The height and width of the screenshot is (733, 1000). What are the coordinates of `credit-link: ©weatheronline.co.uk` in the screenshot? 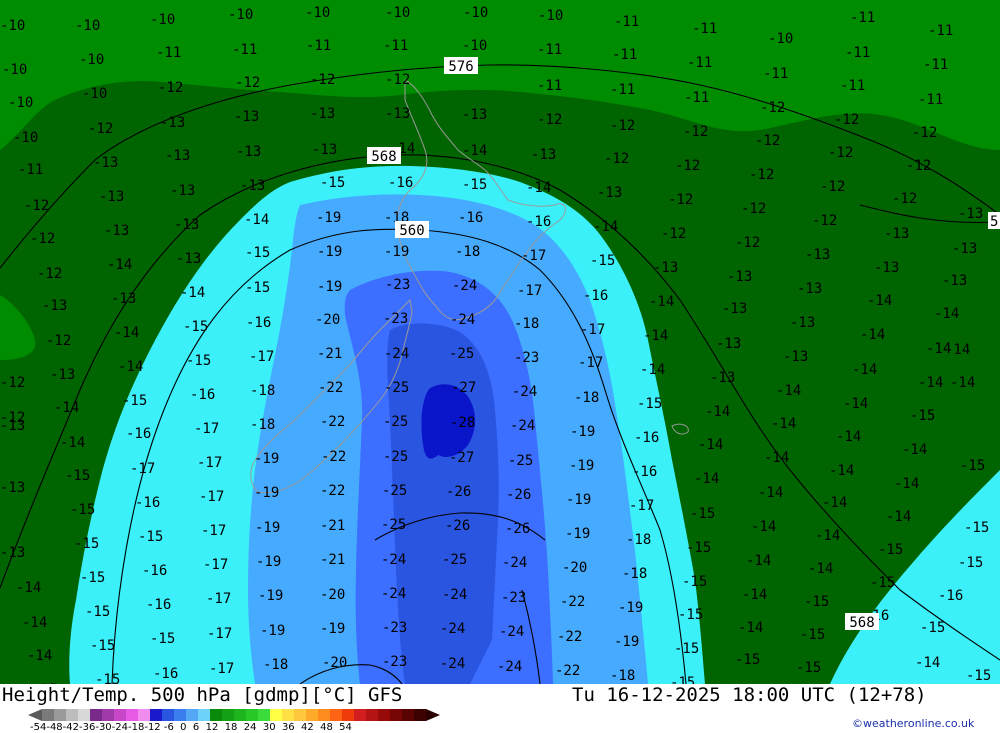 It's located at (913, 723).